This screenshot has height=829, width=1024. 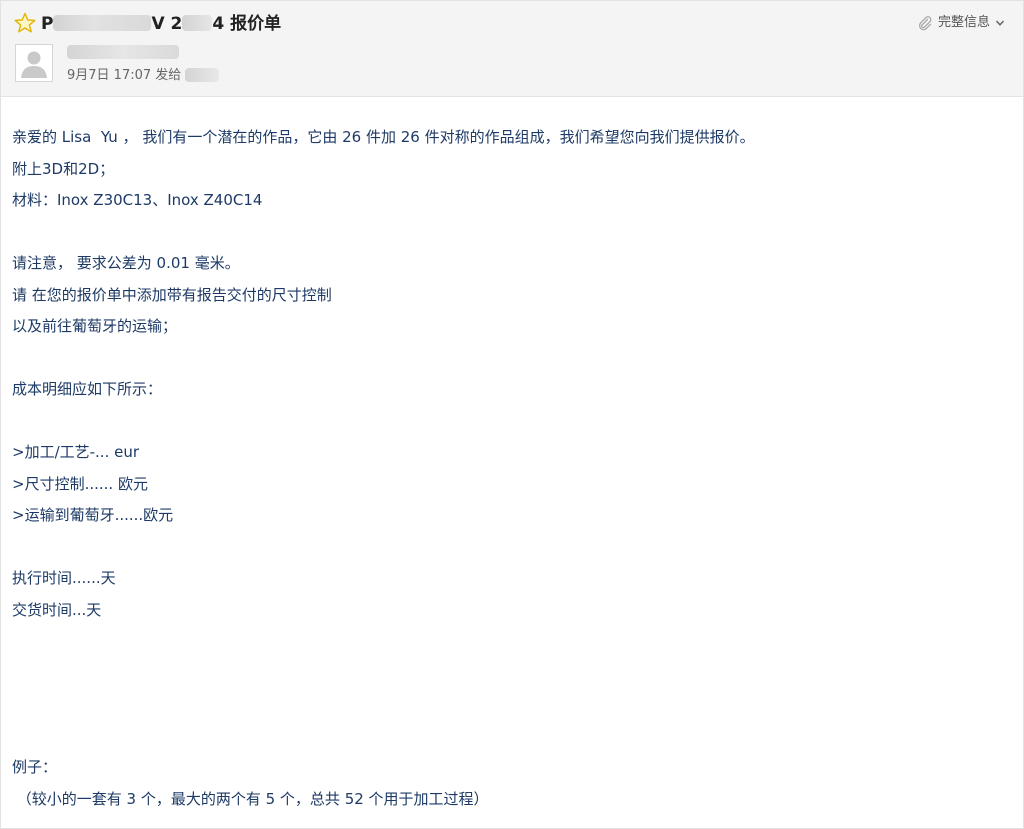 I want to click on body-line: 请注意， 要求公差为 0.01 毫米。, so click(x=126, y=263).